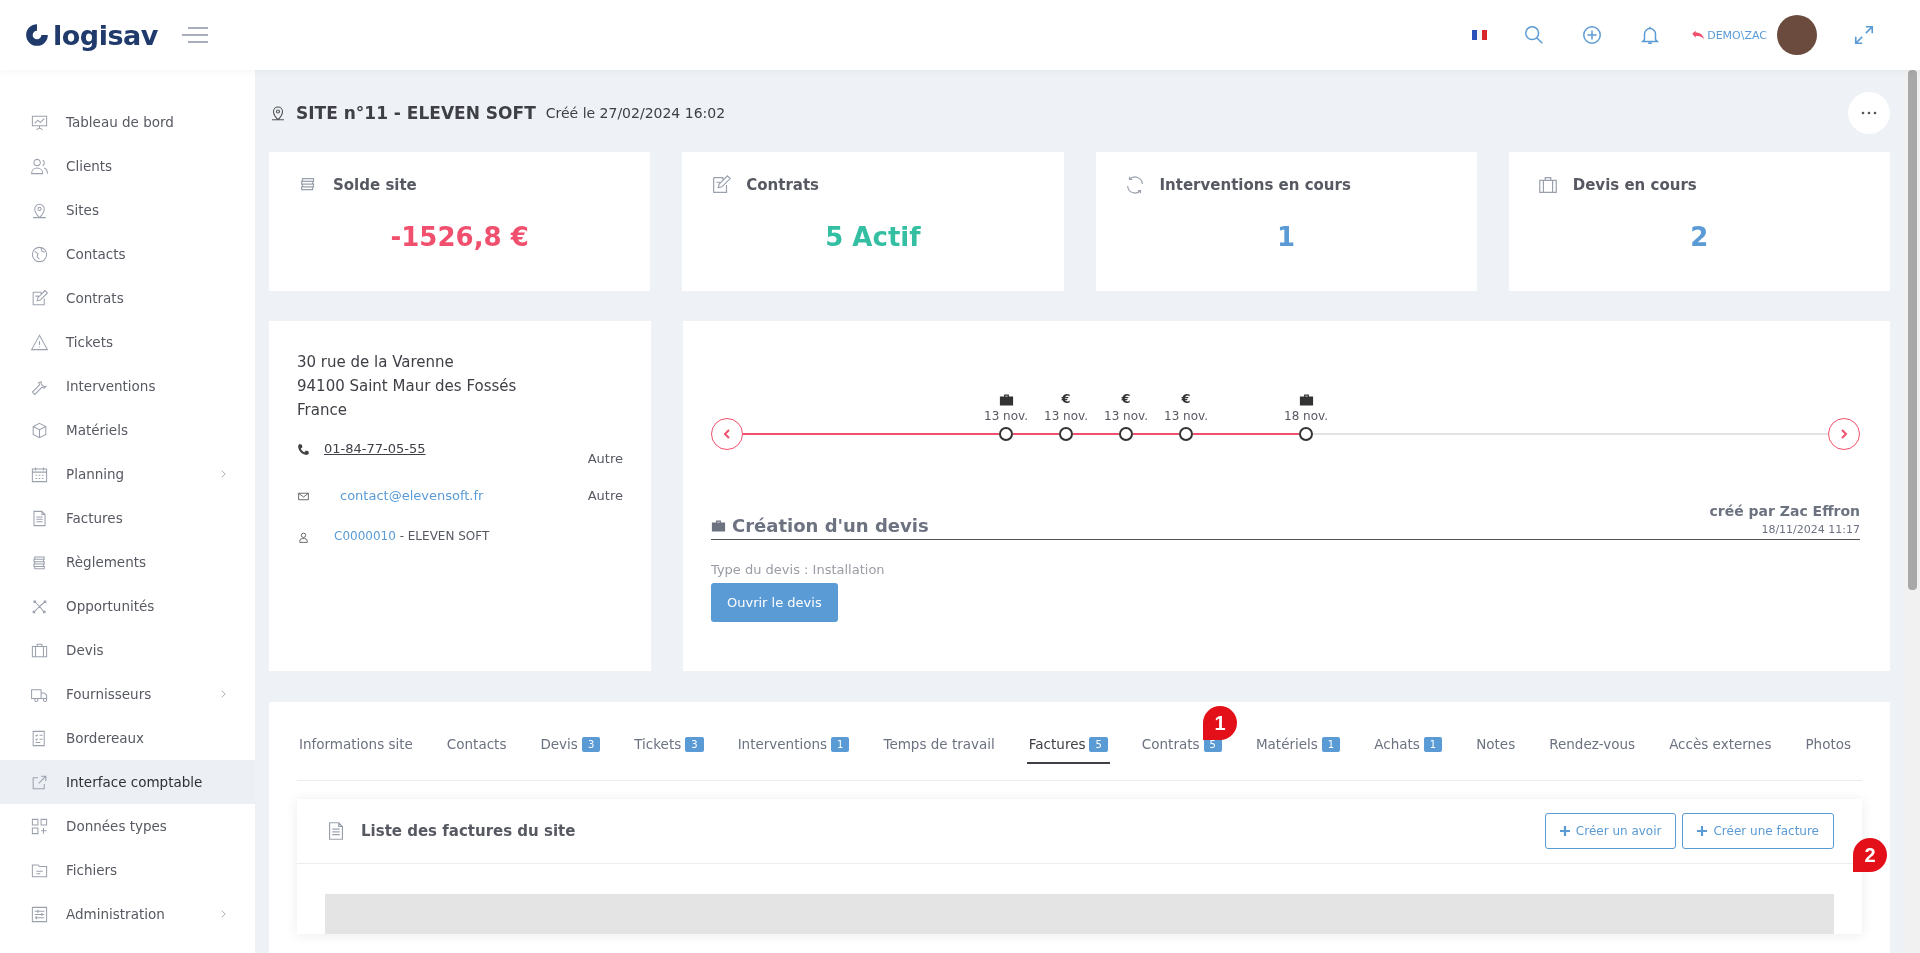 This screenshot has height=953, width=1920. Describe the element at coordinates (127, 606) in the screenshot. I see `sidebar-item: Opportunités` at that location.